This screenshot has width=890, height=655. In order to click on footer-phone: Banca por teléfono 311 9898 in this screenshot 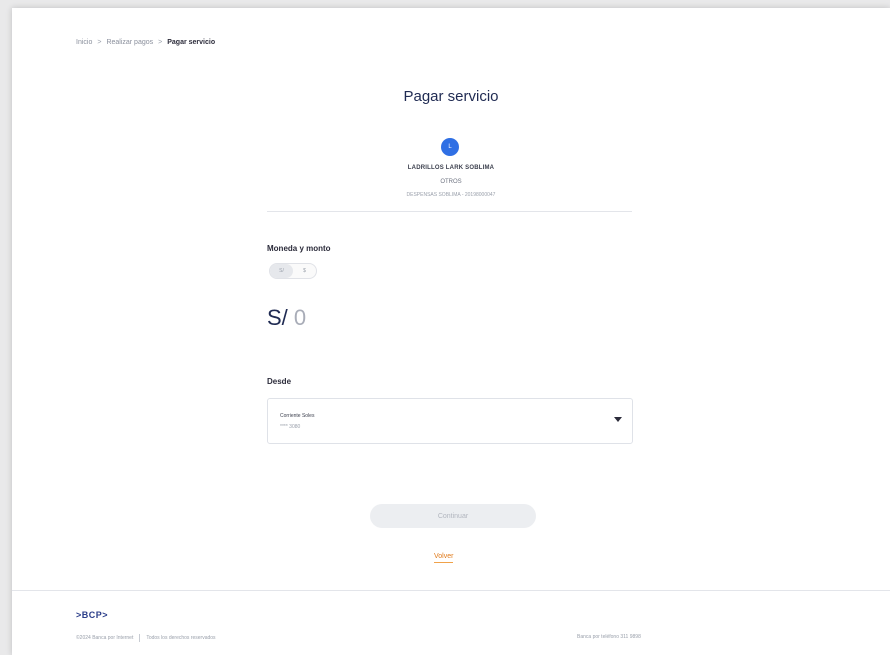, I will do `click(609, 637)`.